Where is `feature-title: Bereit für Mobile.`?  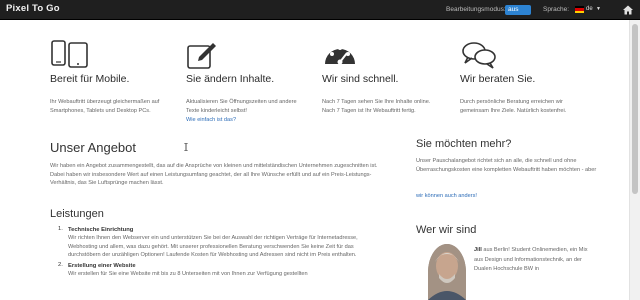
feature-title: Bereit für Mobile. is located at coordinates (90, 79).